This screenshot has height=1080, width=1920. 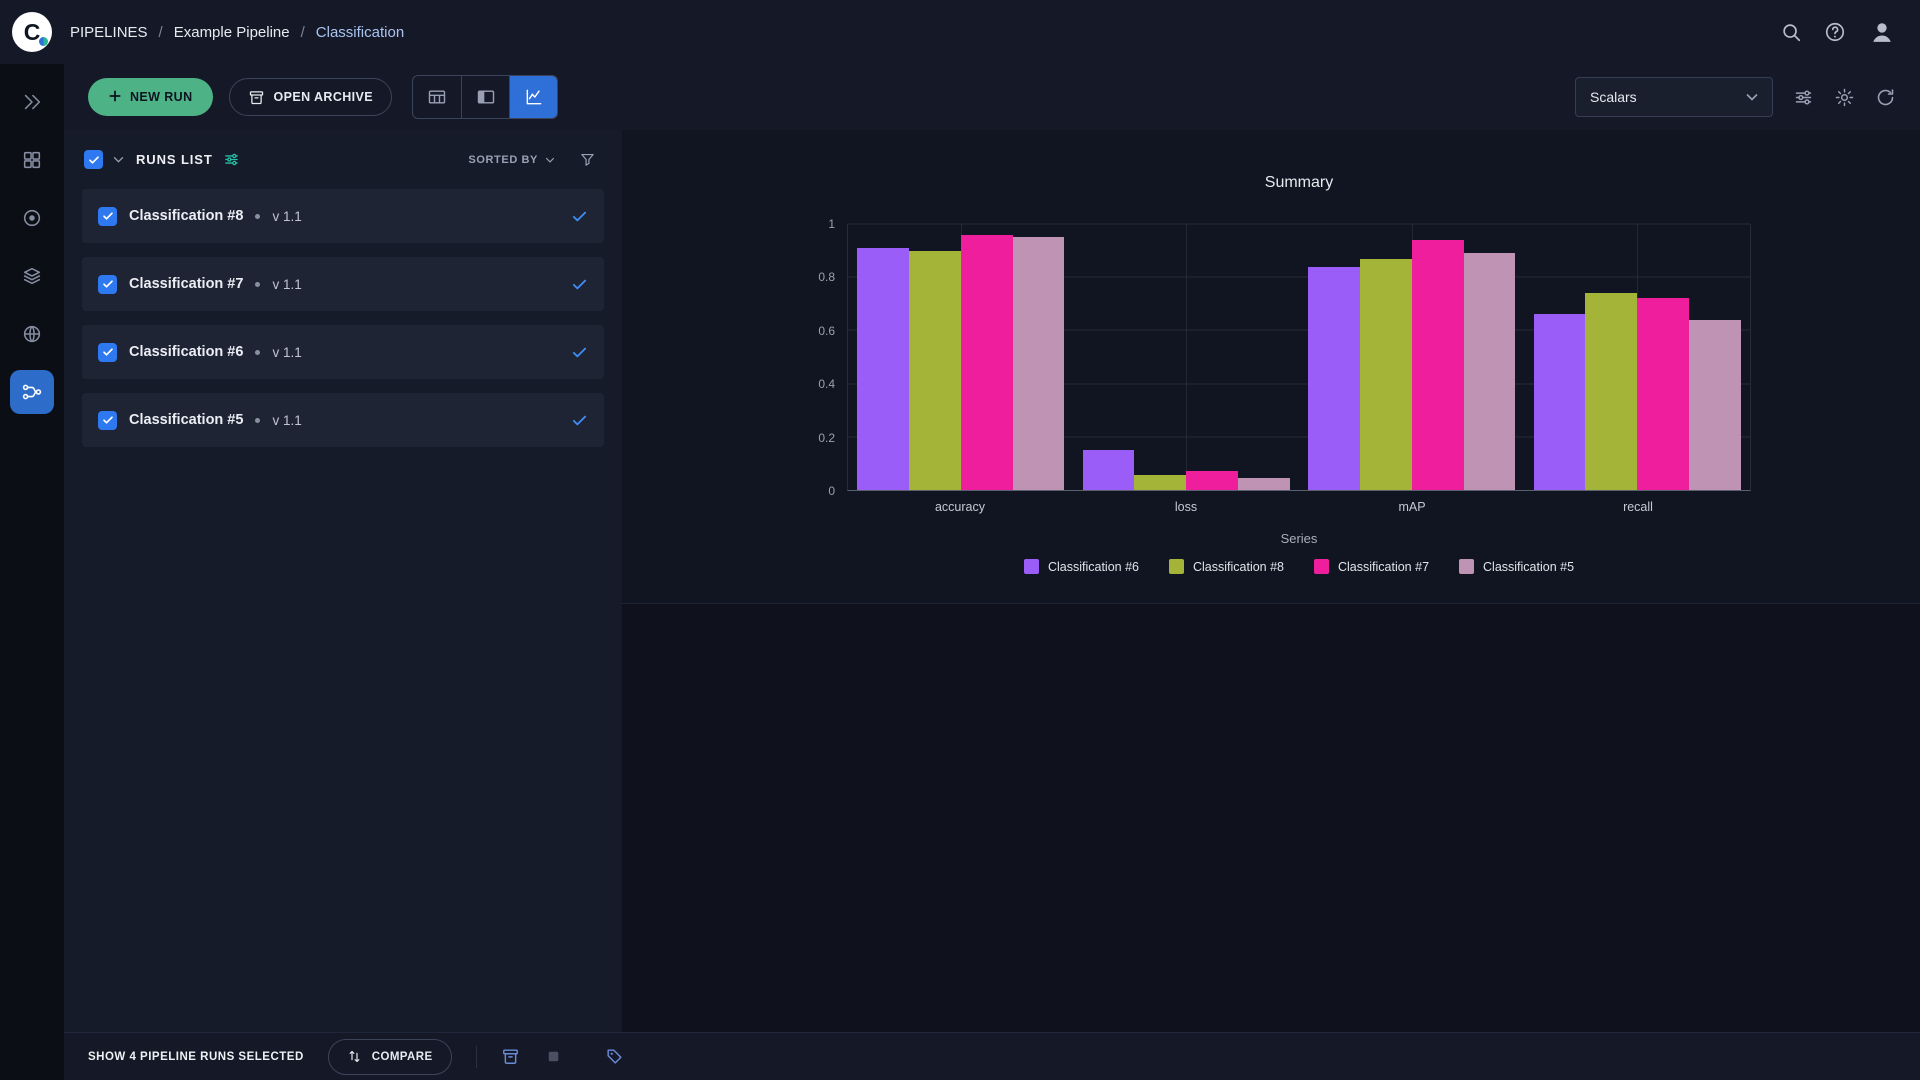 What do you see at coordinates (1081, 566) in the screenshot?
I see `legend-item: Classification #6` at bounding box center [1081, 566].